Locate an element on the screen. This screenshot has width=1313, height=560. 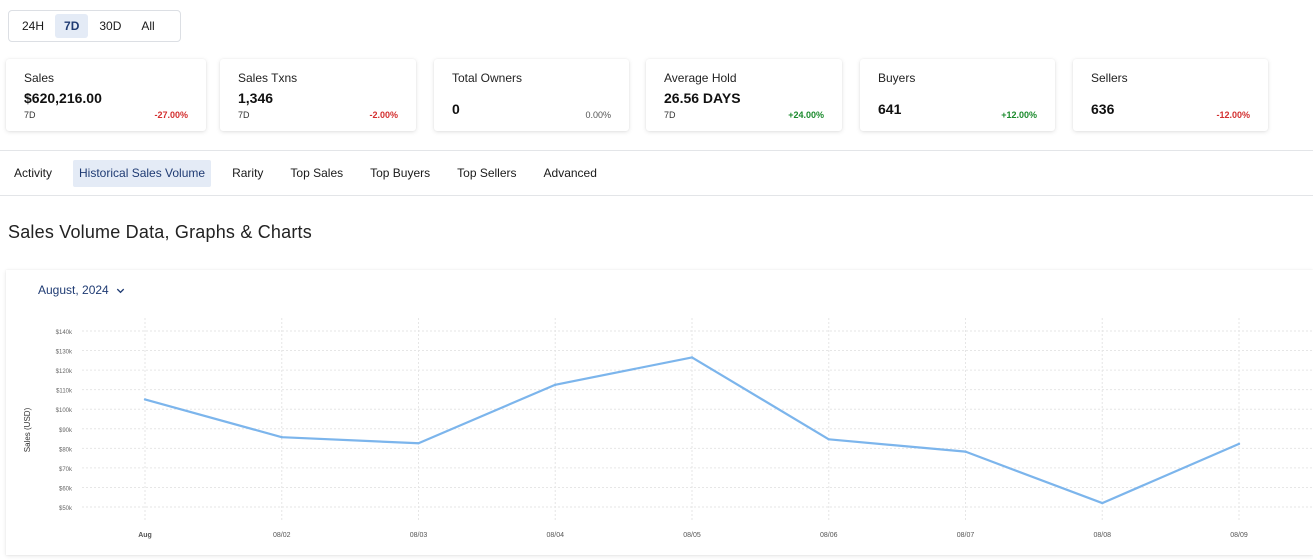
stat-change: -2.00% is located at coordinates (383, 115).